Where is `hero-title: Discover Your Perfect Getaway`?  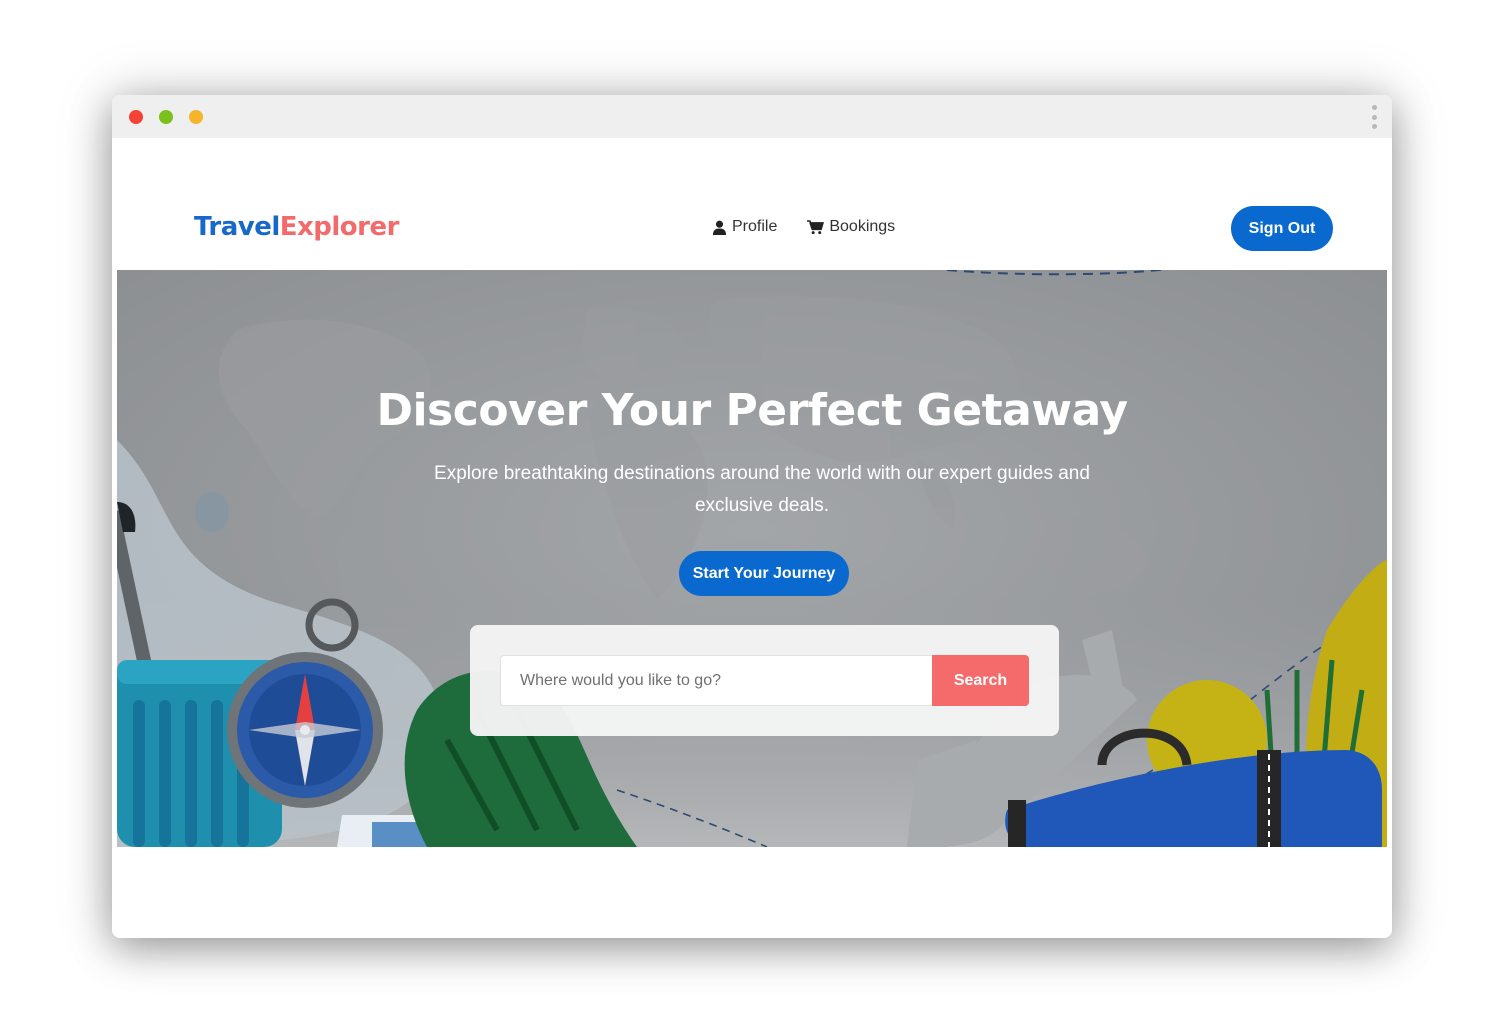 hero-title: Discover Your Perfect Getaway is located at coordinates (752, 410).